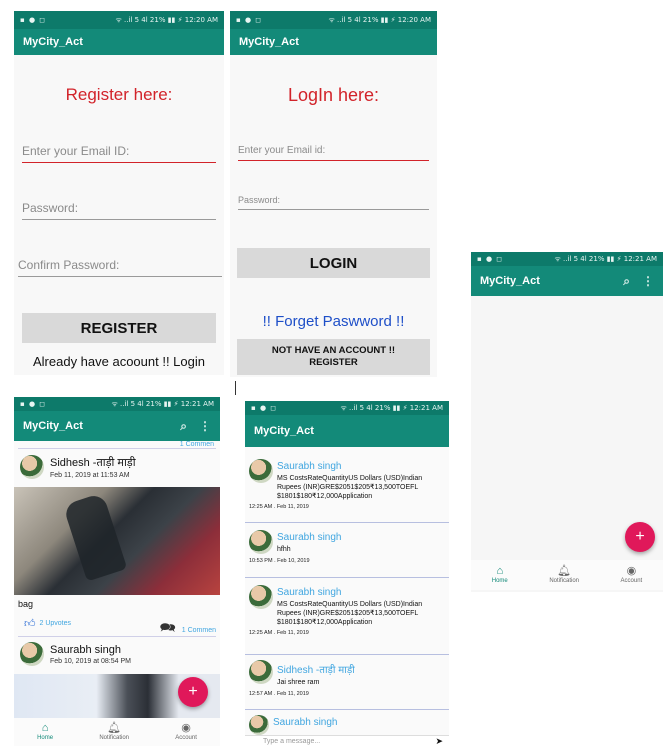 Image resolution: width=670 pixels, height=746 pixels. What do you see at coordinates (90, 475) in the screenshot?
I see `post-time: Feb 11, 2019 at 11:53 AM` at bounding box center [90, 475].